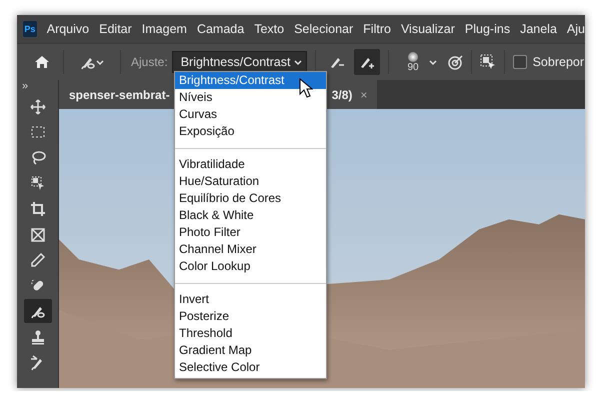 The image size is (600, 406). What do you see at coordinates (342, 95) in the screenshot?
I see `tab-title: 3/8)` at bounding box center [342, 95].